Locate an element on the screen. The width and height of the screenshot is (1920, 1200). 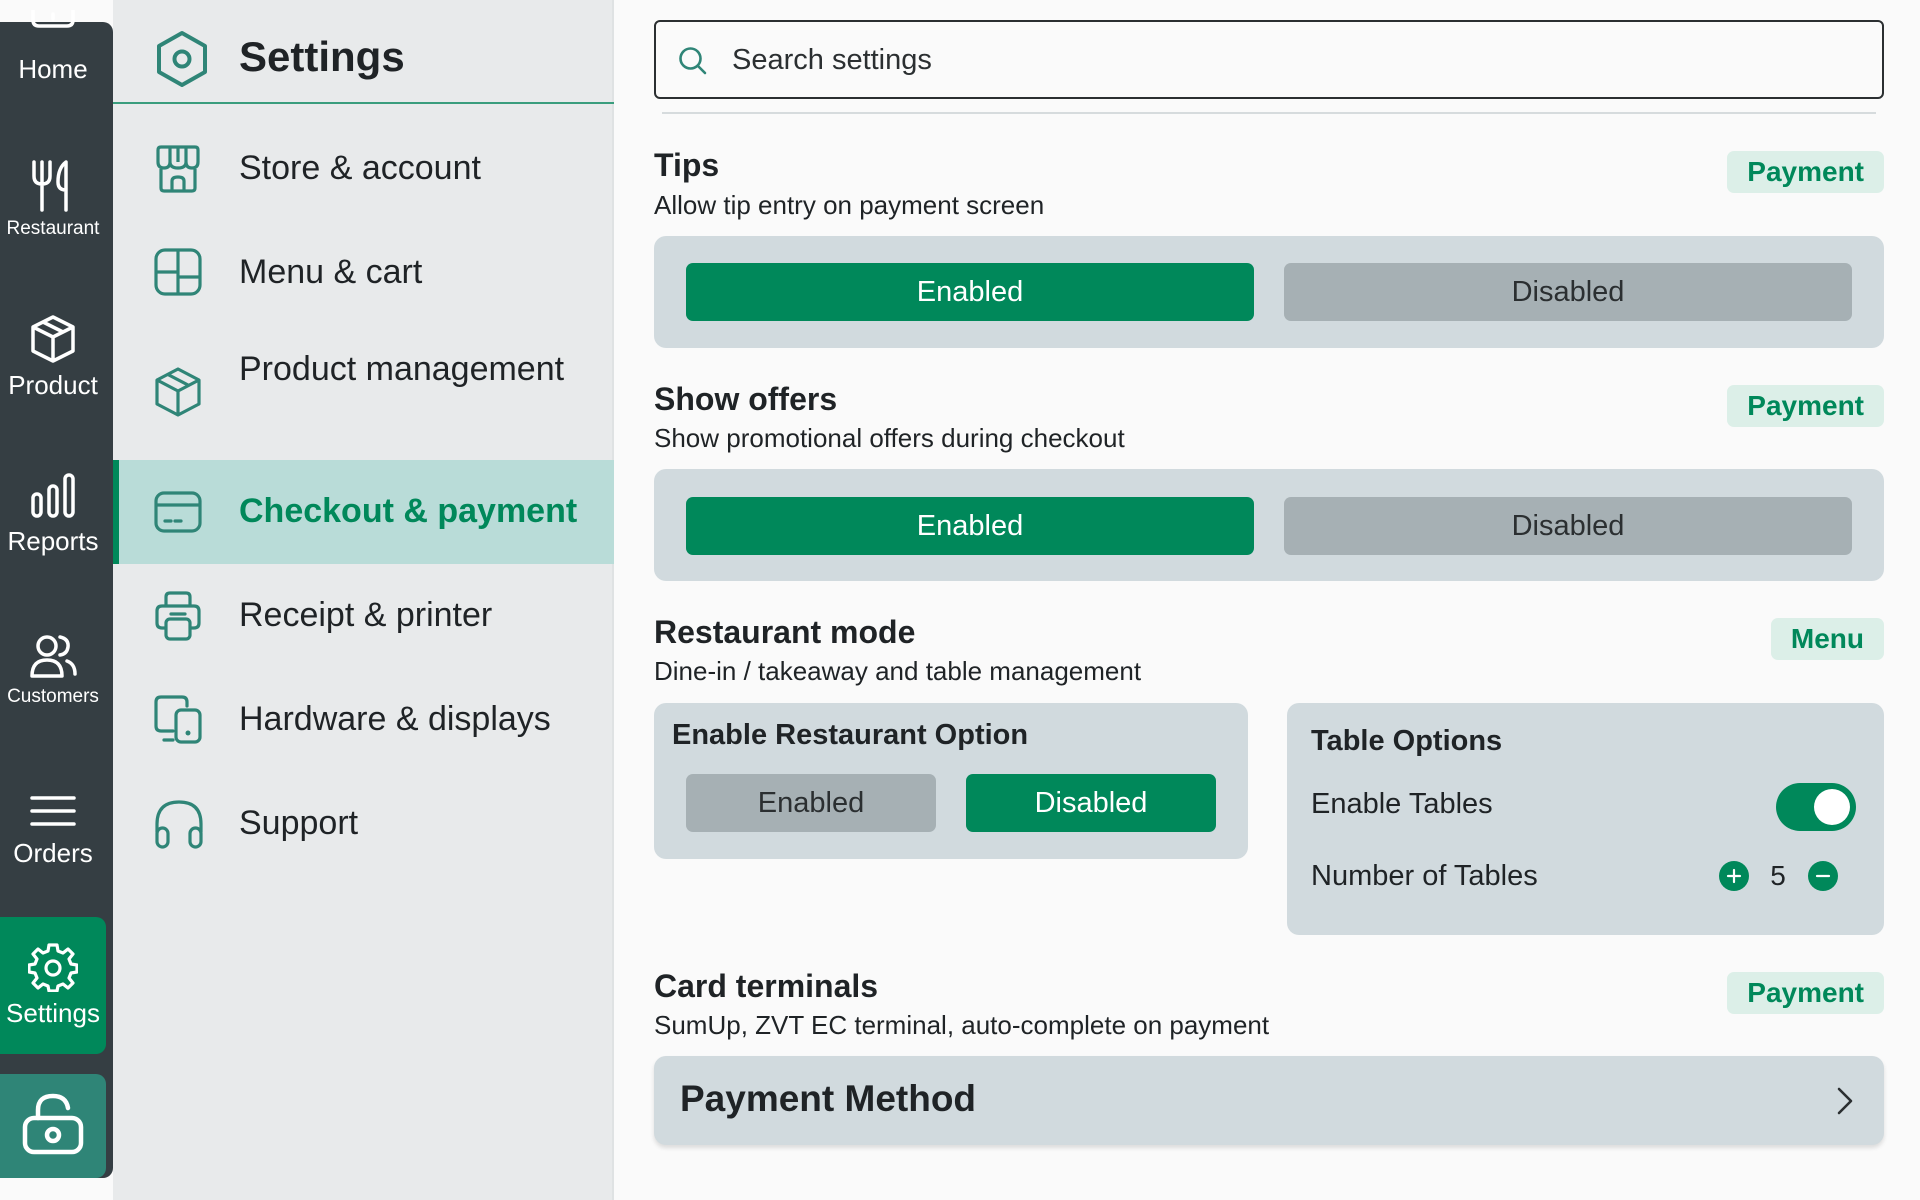
search-box is located at coordinates (1269, 59).